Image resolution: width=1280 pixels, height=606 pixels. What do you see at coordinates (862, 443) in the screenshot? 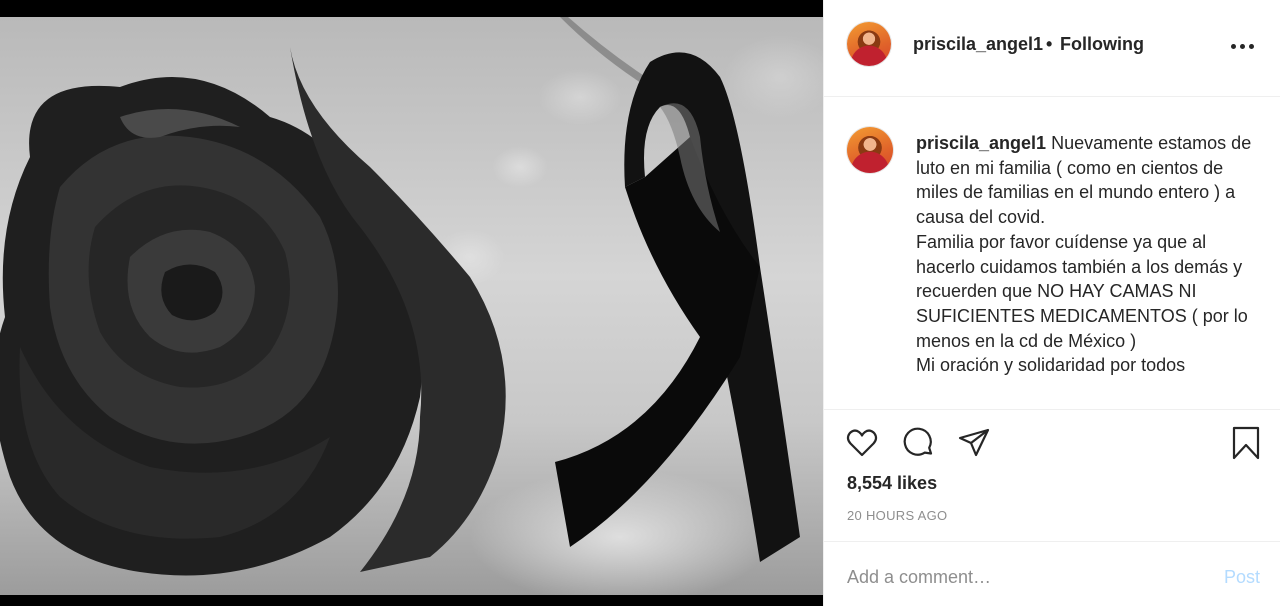
I see `heart-icon` at bounding box center [862, 443].